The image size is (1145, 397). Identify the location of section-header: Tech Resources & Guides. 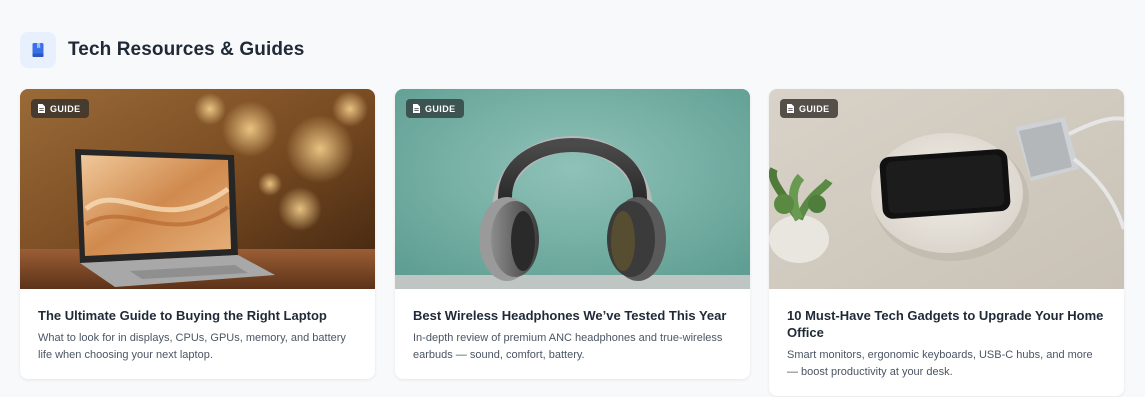
(162, 50).